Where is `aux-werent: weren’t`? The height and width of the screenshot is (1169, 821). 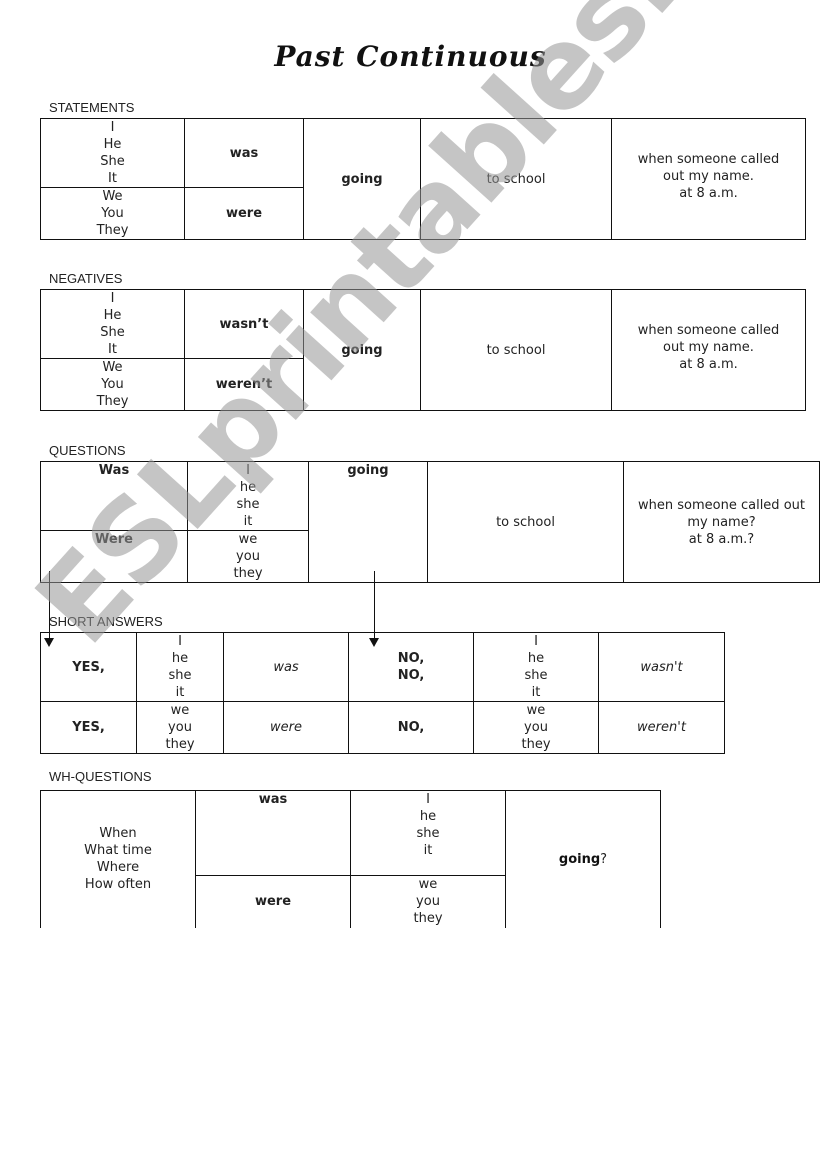 aux-werent: weren’t is located at coordinates (244, 384).